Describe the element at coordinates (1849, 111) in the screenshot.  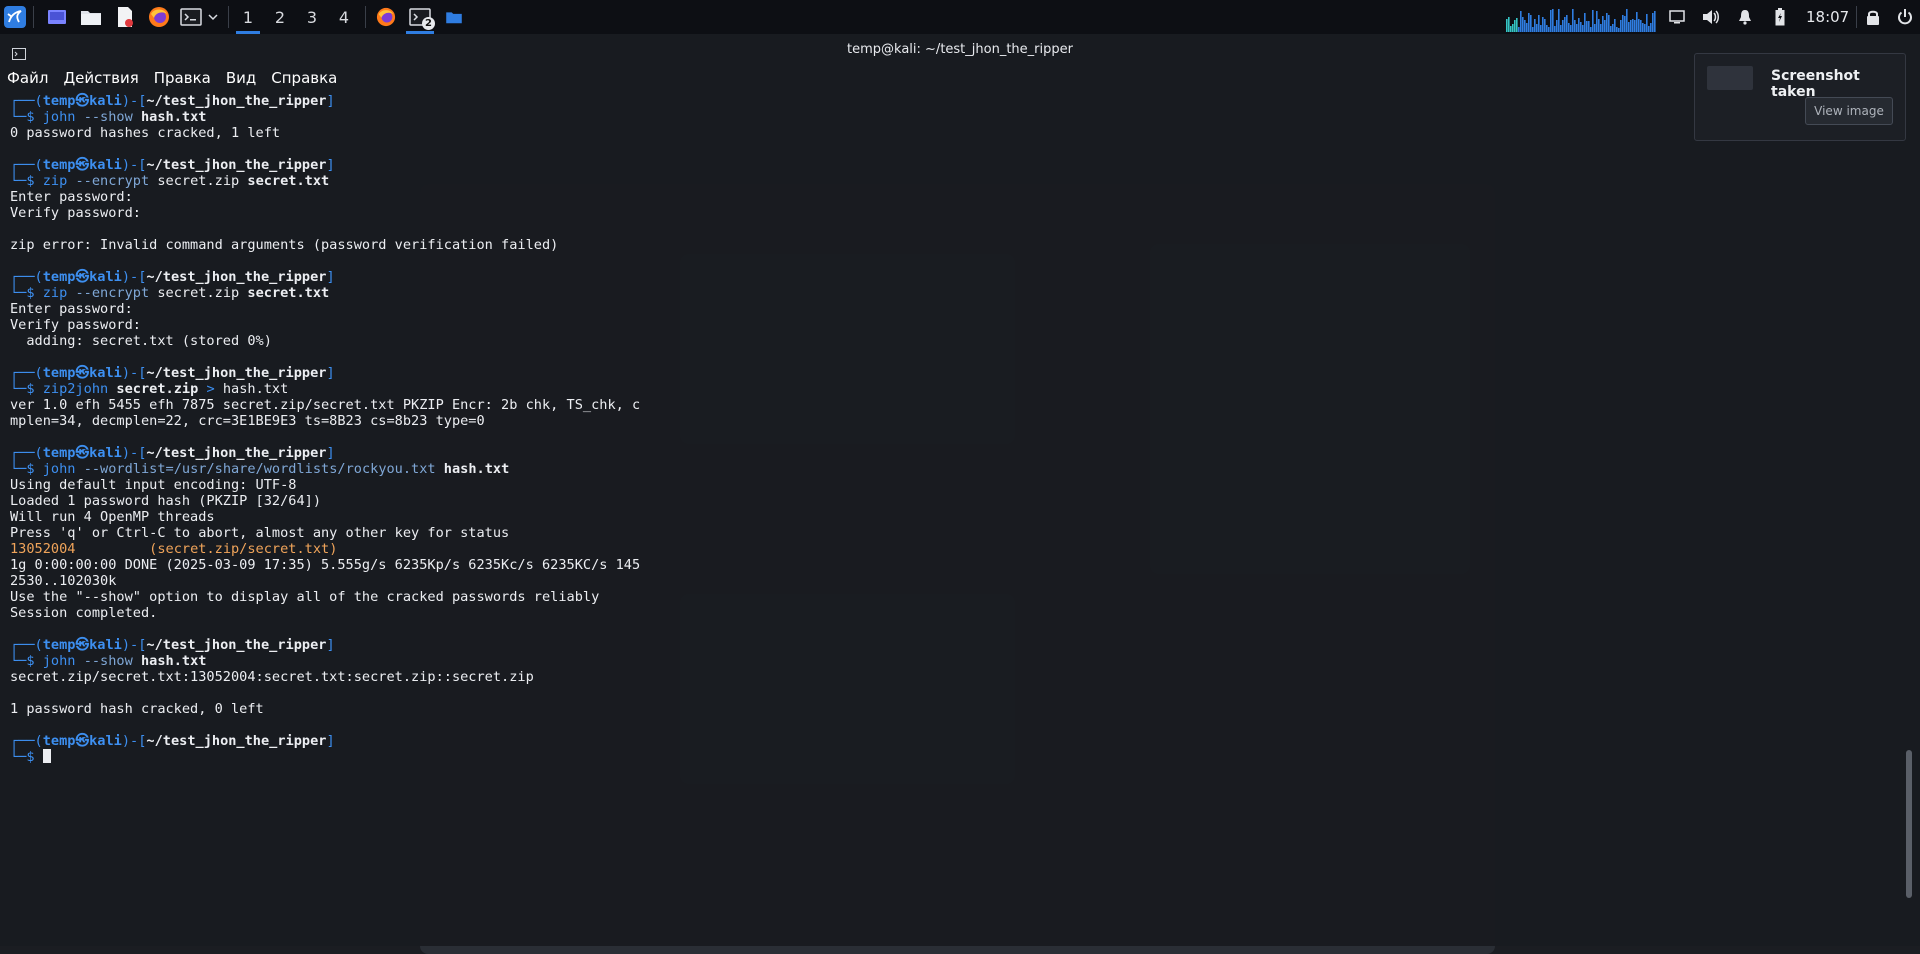
I see `view-image-button: View image` at that location.